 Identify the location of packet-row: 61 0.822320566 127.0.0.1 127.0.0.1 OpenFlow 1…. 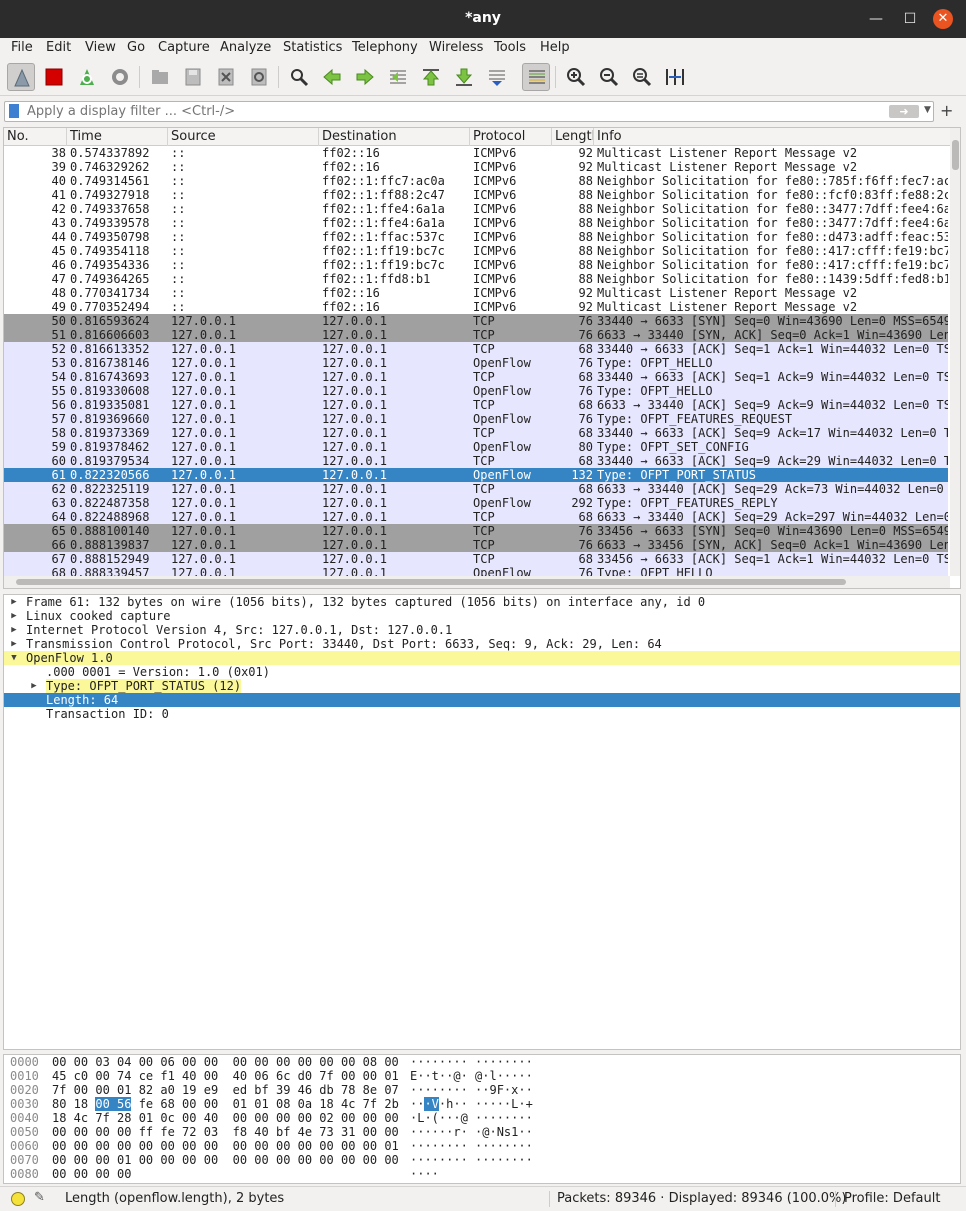
(476, 475).